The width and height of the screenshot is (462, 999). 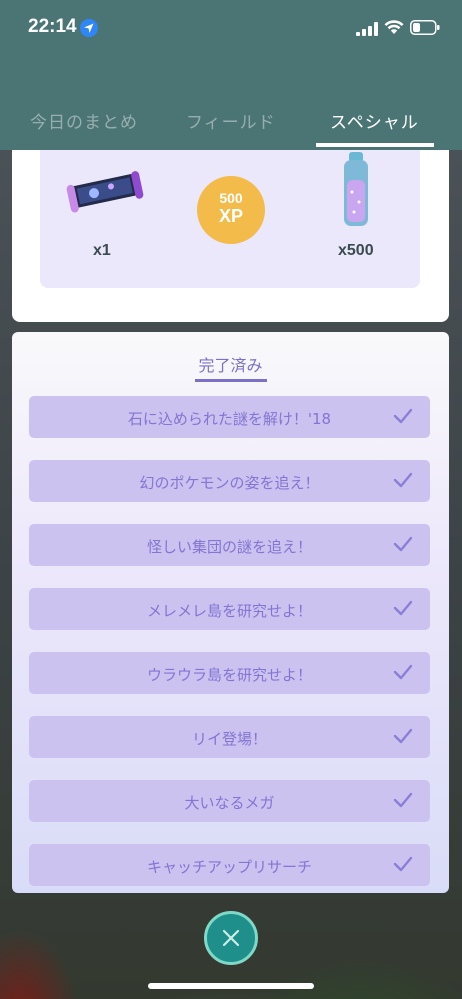 I want to click on close-icon, so click(x=231, y=938).